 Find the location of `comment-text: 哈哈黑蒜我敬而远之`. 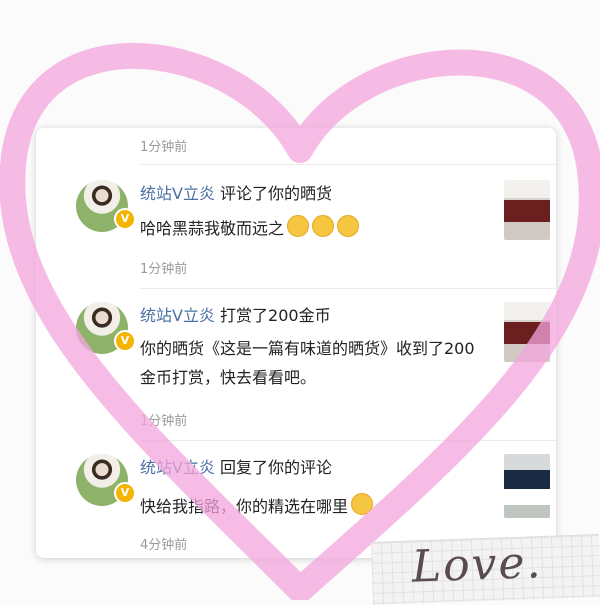

comment-text: 哈哈黑蒜我敬而远之 is located at coordinates (212, 228).